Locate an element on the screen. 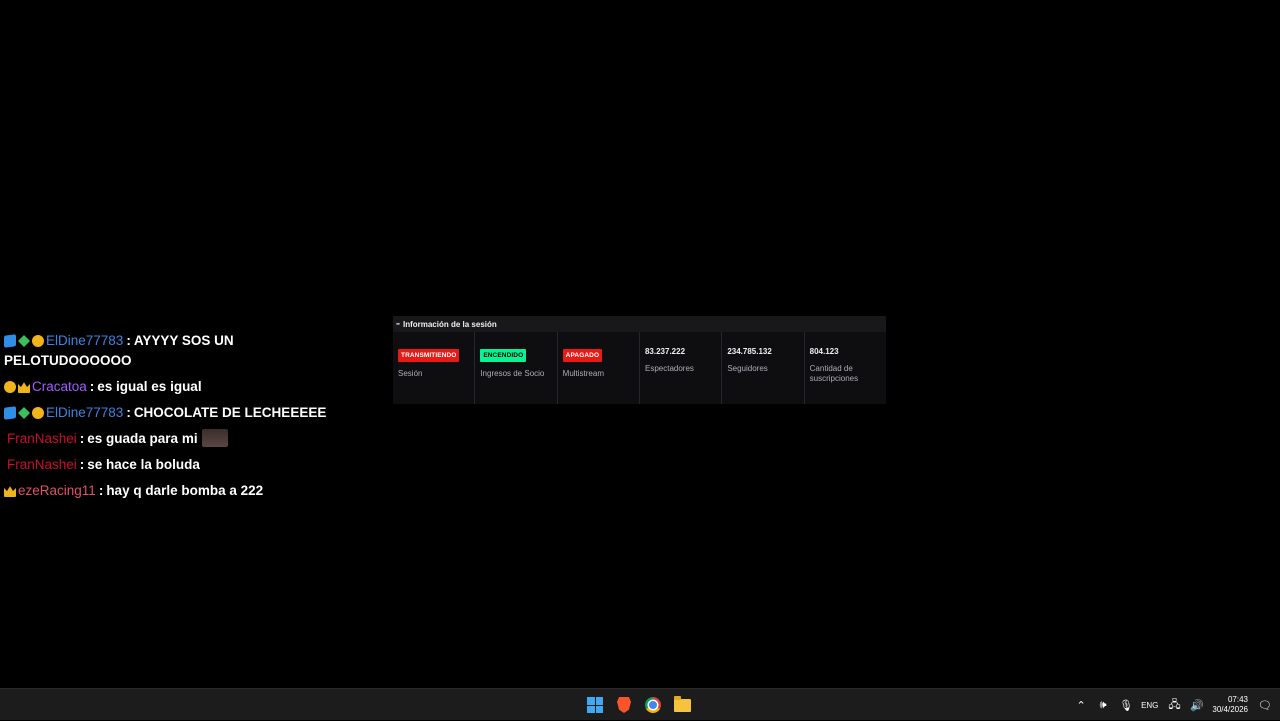 This screenshot has height=721, width=1280. taskbar: ⌃ 🕪 🎙 ENG 🖧 🔊 07:43 30/4/2026 🗨 is located at coordinates (640, 704).